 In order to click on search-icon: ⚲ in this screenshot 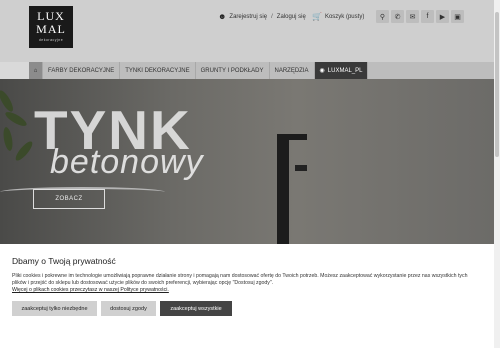, I will do `click(382, 16)`.